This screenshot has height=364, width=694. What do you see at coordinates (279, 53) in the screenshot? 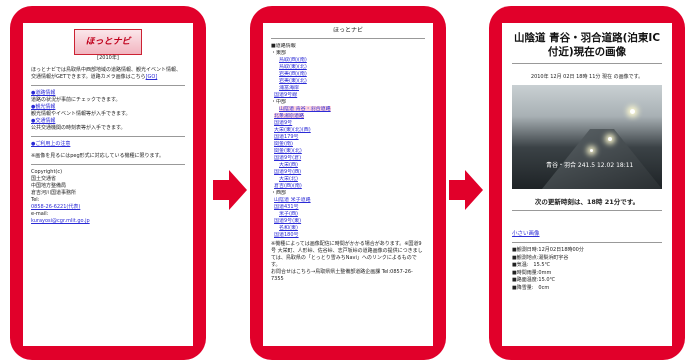
I see `region-heading: ・東部` at bounding box center [279, 53].